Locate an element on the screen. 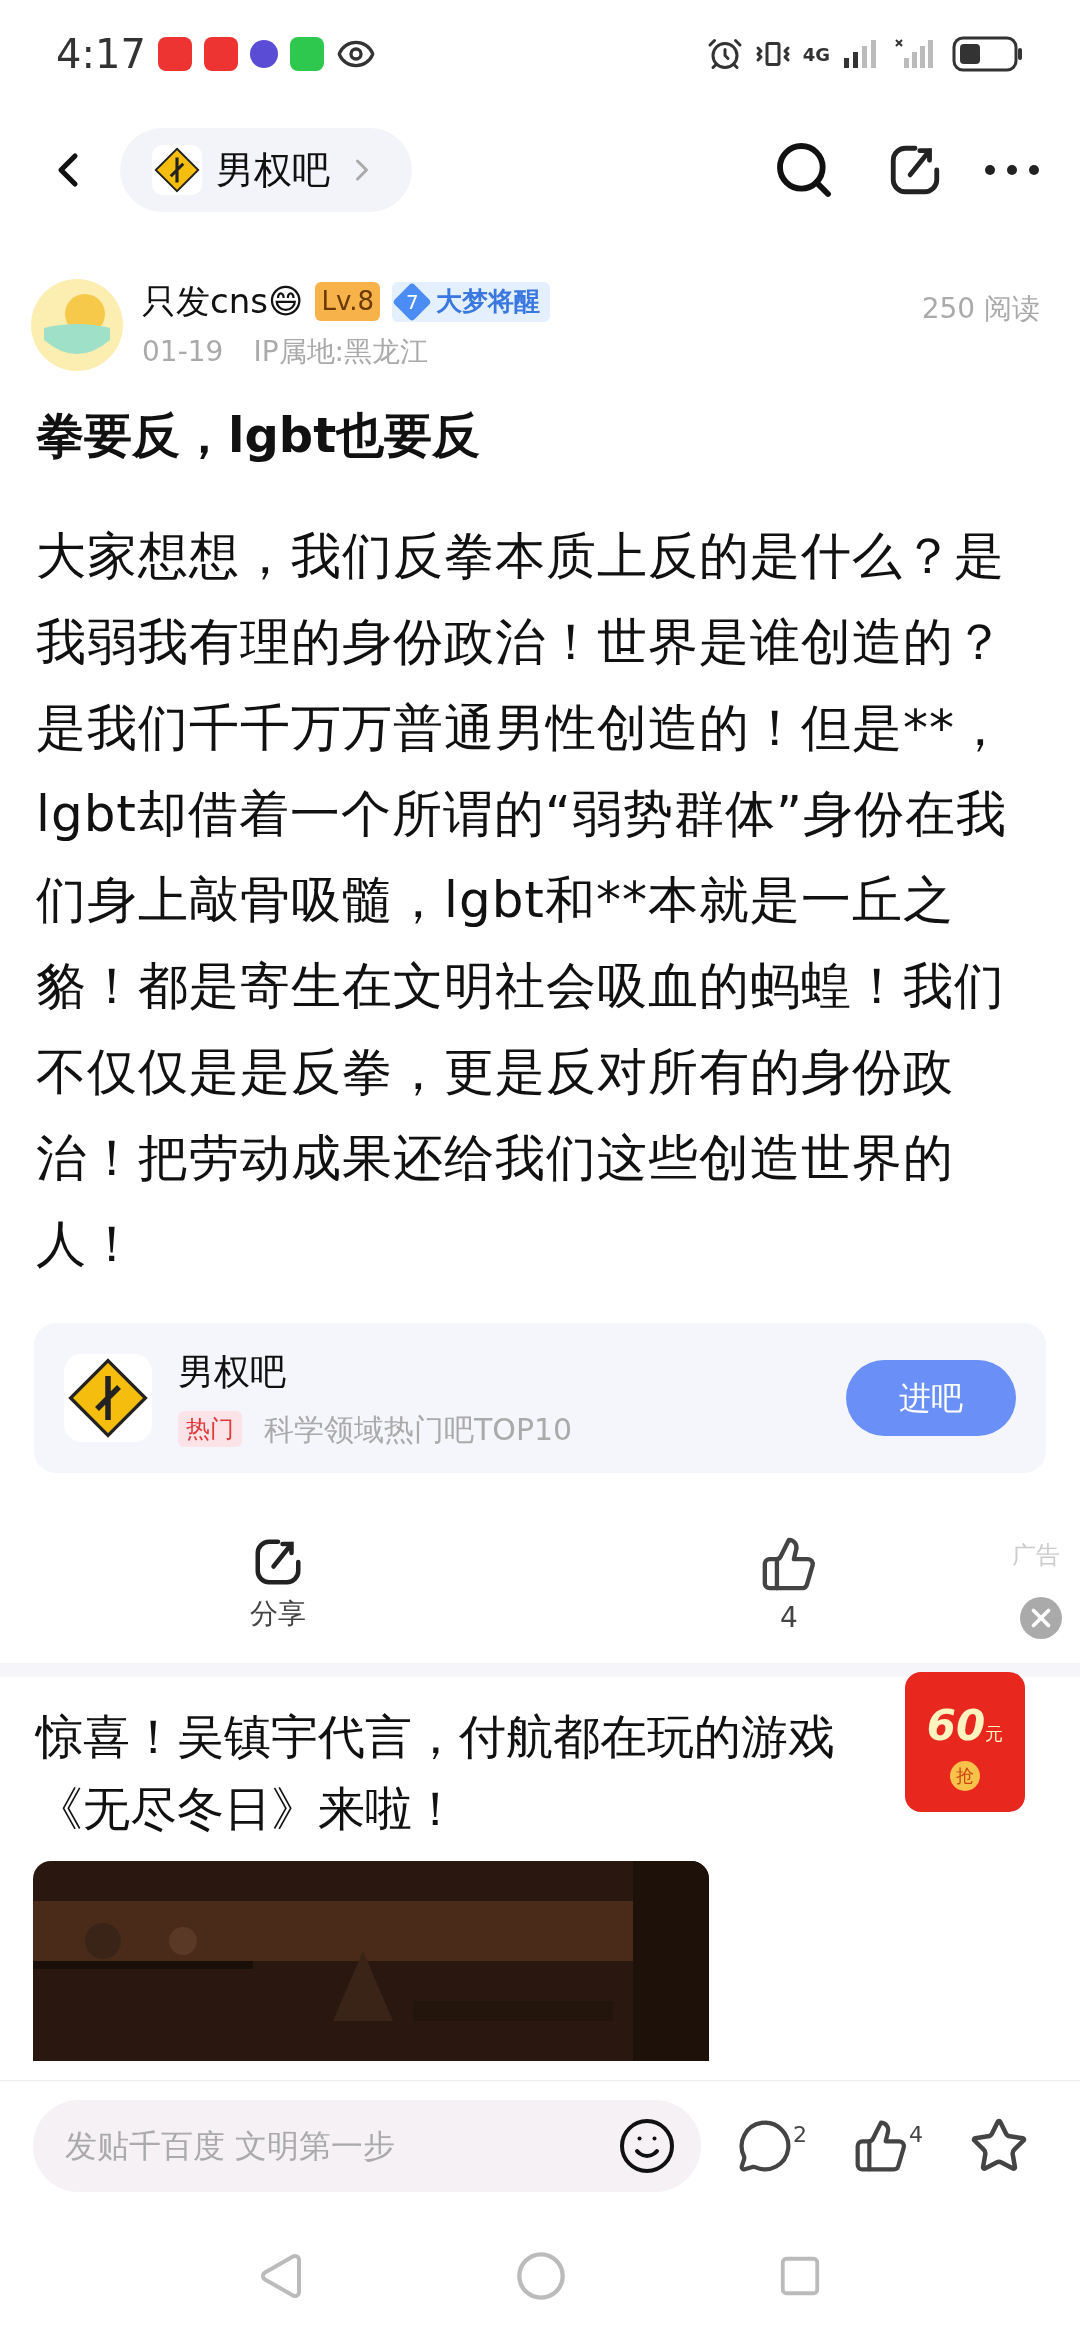  home-icon is located at coordinates (541, 2276).